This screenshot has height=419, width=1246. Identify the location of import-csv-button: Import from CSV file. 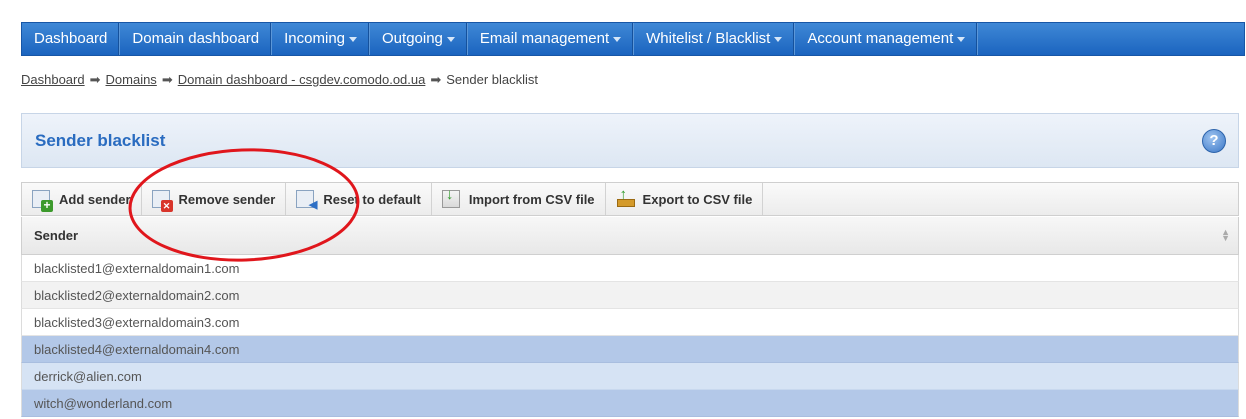
(519, 199).